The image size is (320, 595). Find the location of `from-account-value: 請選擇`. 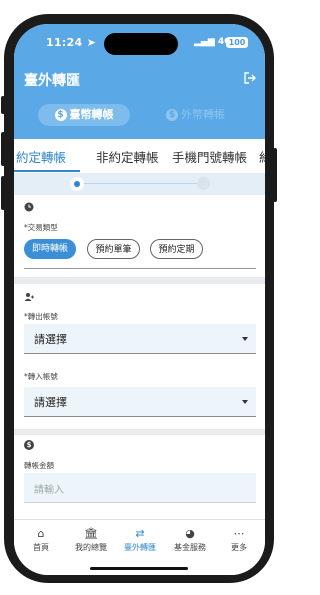

from-account-value: 請選擇 is located at coordinates (50, 339).